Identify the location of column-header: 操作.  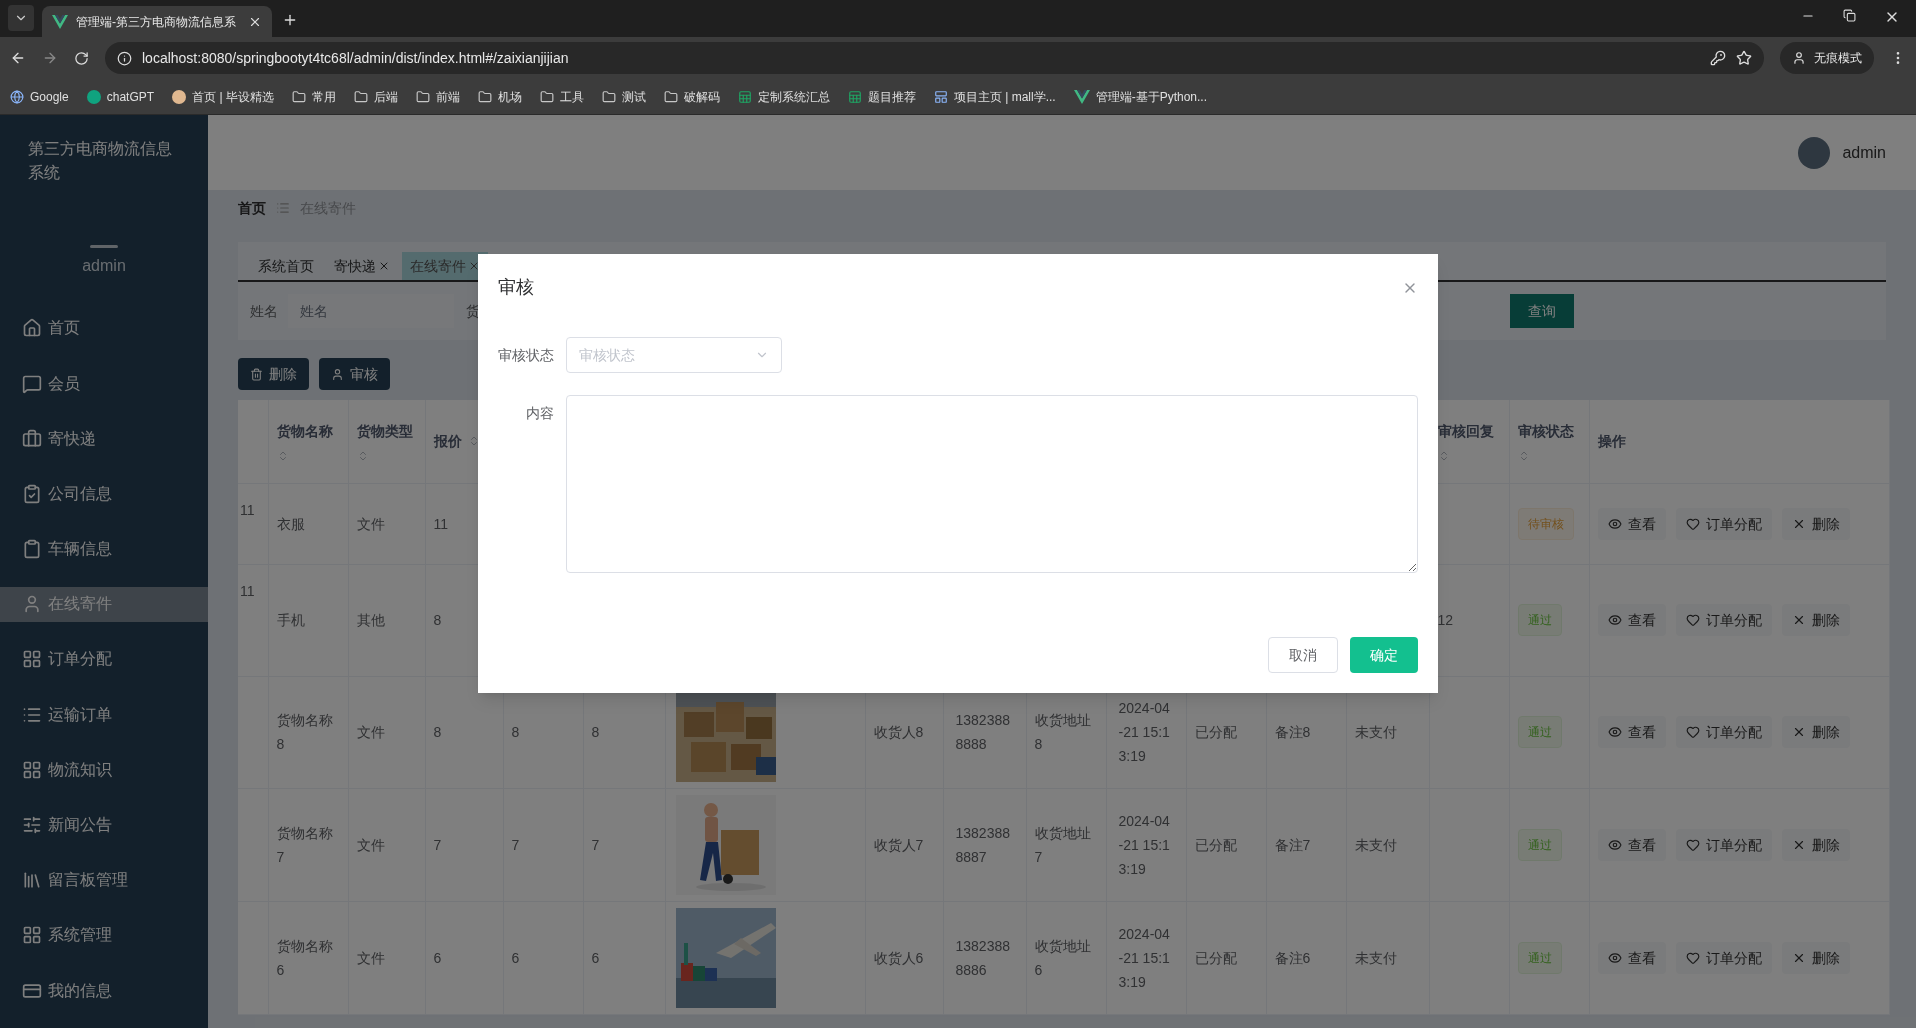
(1611, 441).